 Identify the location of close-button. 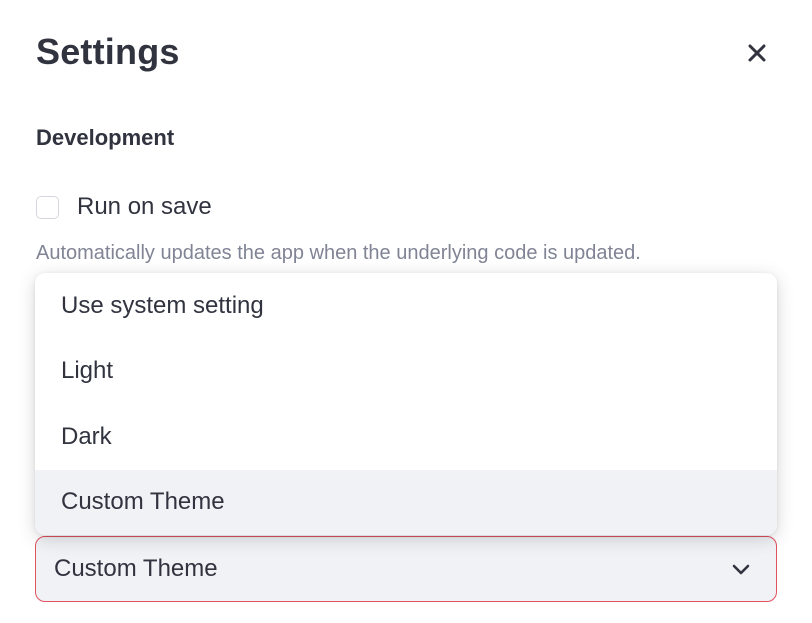
(757, 55).